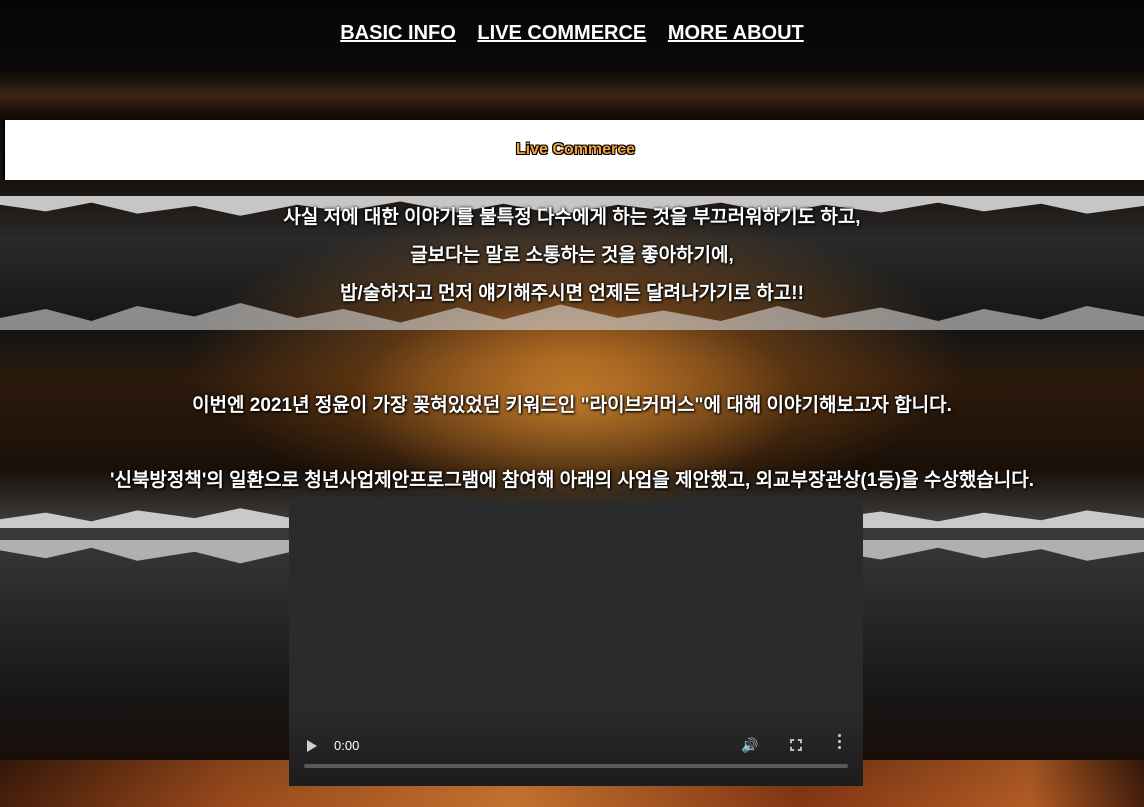 This screenshot has width=1144, height=807. Describe the element at coordinates (576, 756) in the screenshot. I see `video-controls: 0:00 🔊` at that location.